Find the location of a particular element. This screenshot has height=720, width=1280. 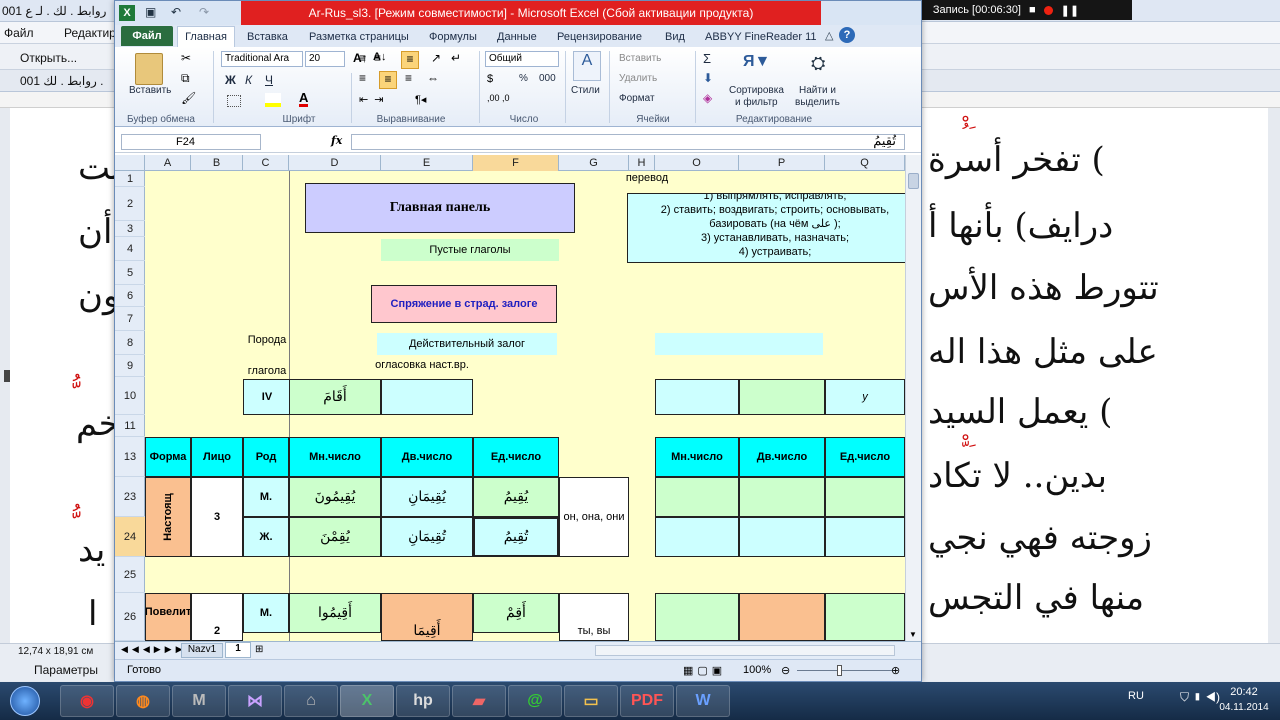

q26-cell is located at coordinates (865, 617).